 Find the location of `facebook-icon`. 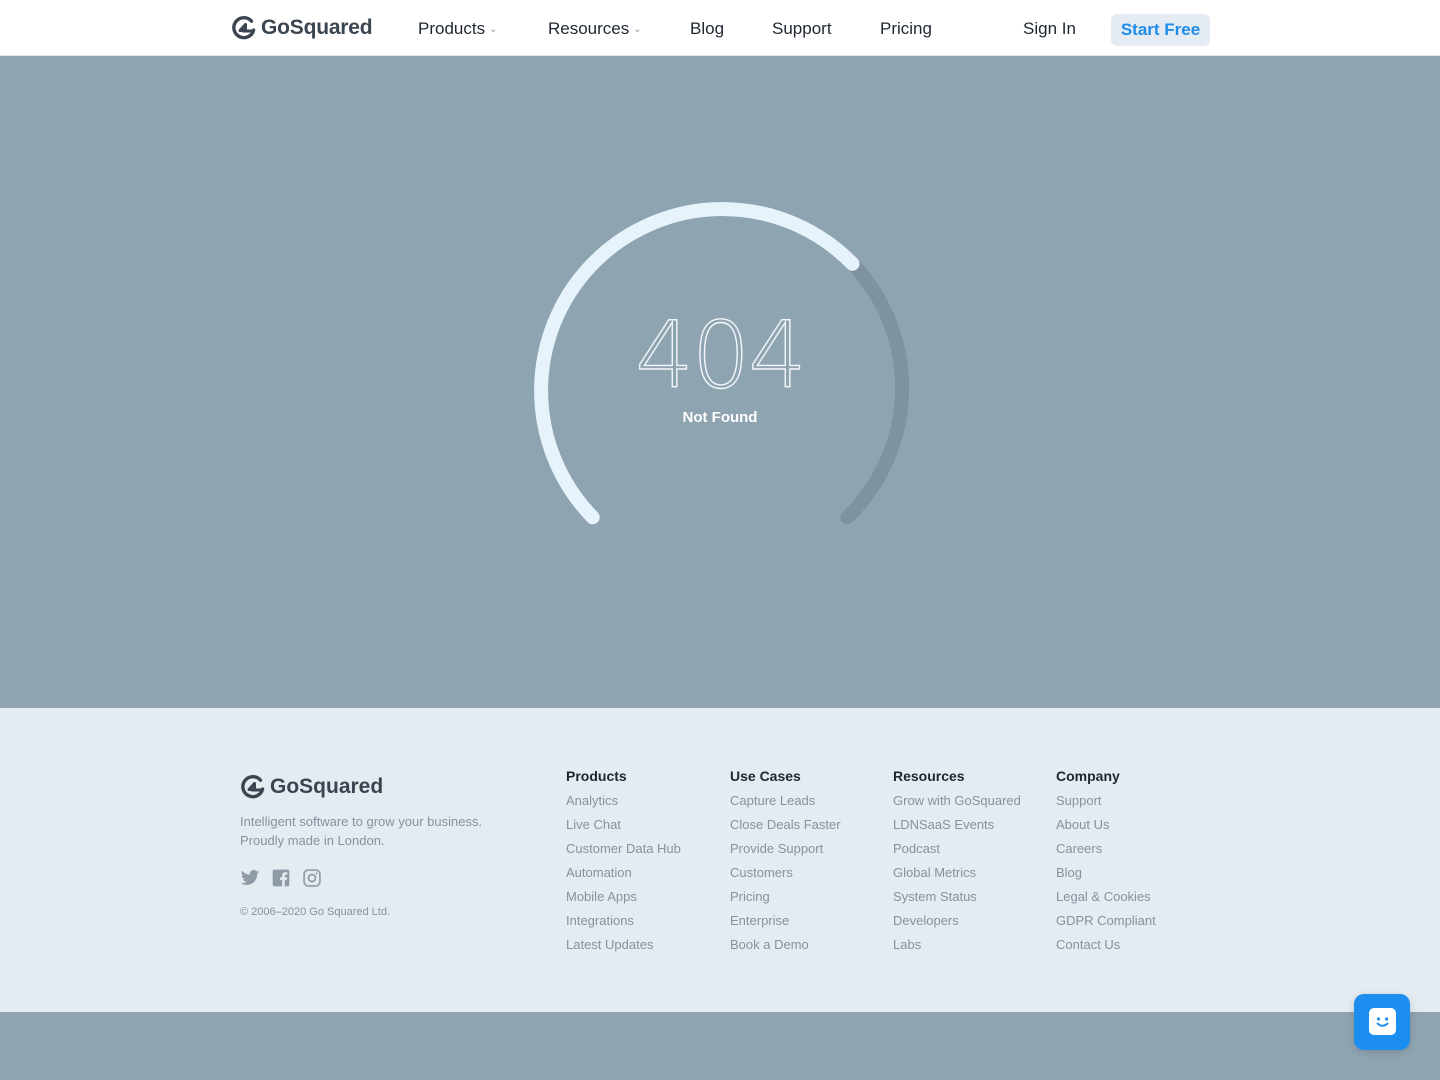

facebook-icon is located at coordinates (281, 878).